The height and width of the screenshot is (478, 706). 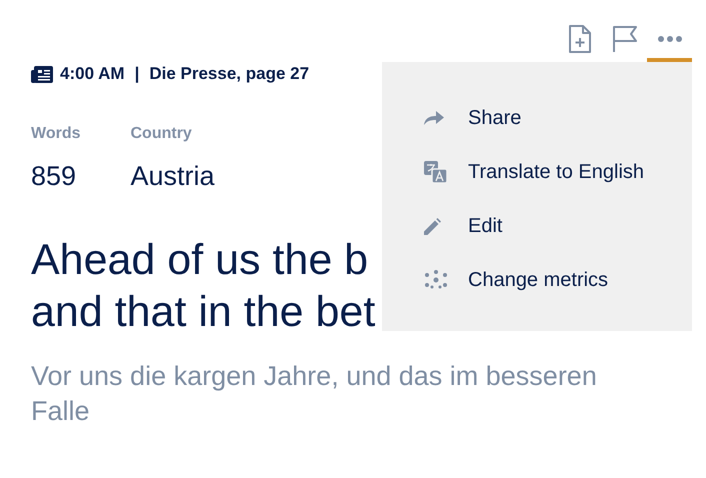 What do you see at coordinates (625, 39) in the screenshot?
I see `flag-icon` at bounding box center [625, 39].